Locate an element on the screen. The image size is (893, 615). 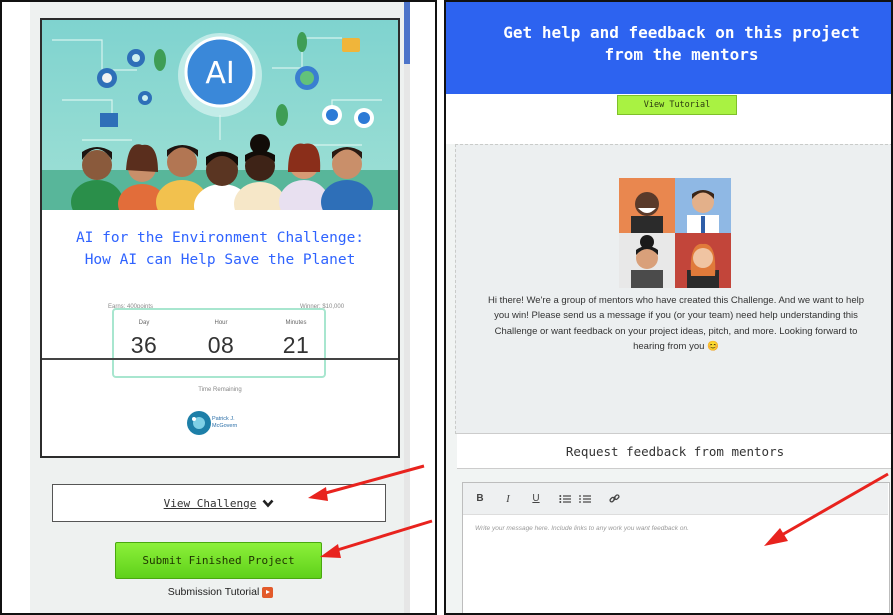
challenge-title-line: AI for the Environment Challenge: is located at coordinates (220, 238).